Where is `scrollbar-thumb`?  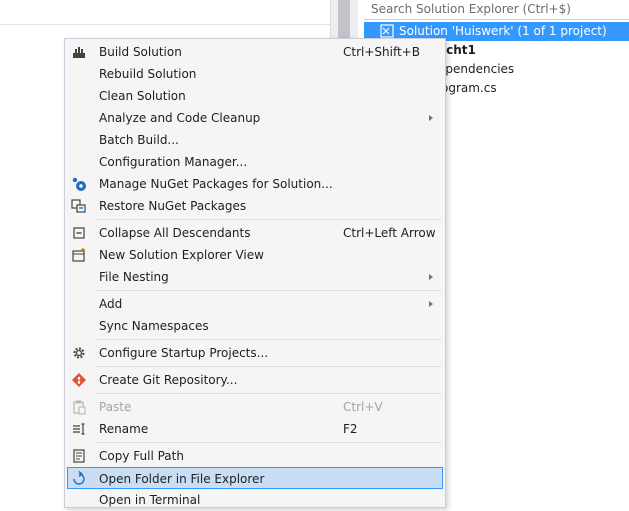
scrollbar-thumb is located at coordinates (344, 20).